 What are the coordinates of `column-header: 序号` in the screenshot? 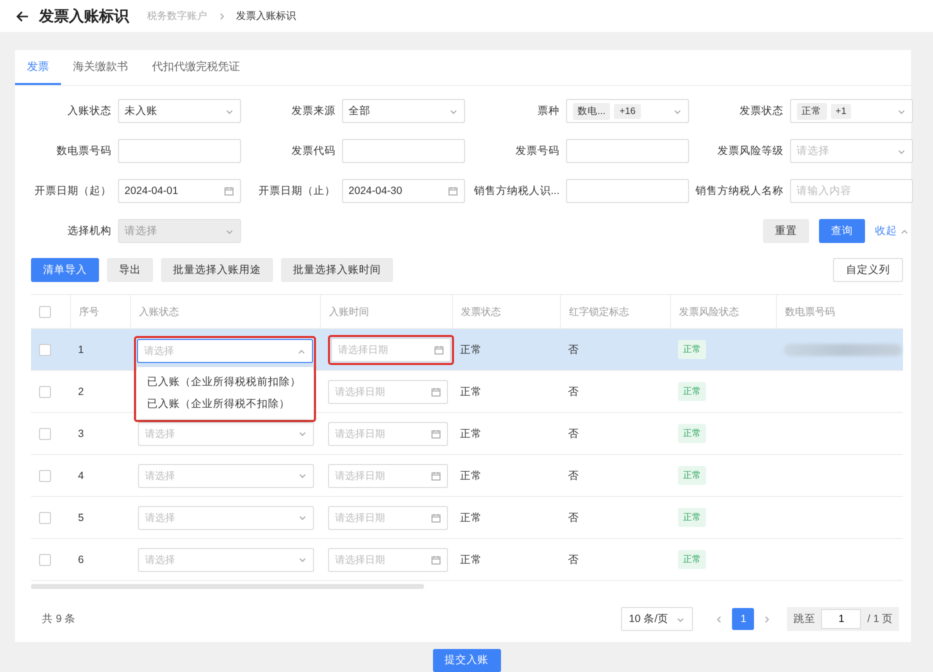 It's located at (89, 312).